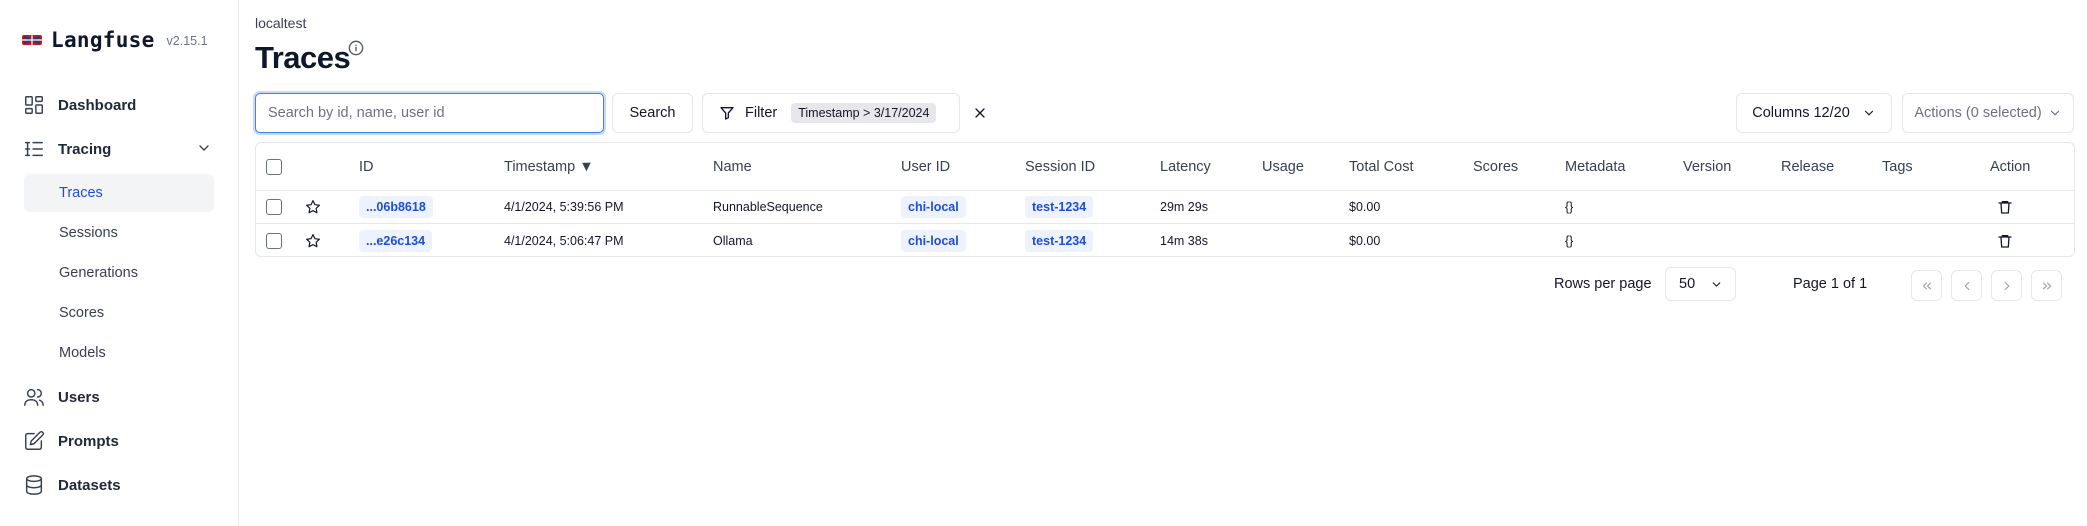 The width and height of the screenshot is (2087, 526). Describe the element at coordinates (34, 441) in the screenshot. I see `prompts-icon` at that location.